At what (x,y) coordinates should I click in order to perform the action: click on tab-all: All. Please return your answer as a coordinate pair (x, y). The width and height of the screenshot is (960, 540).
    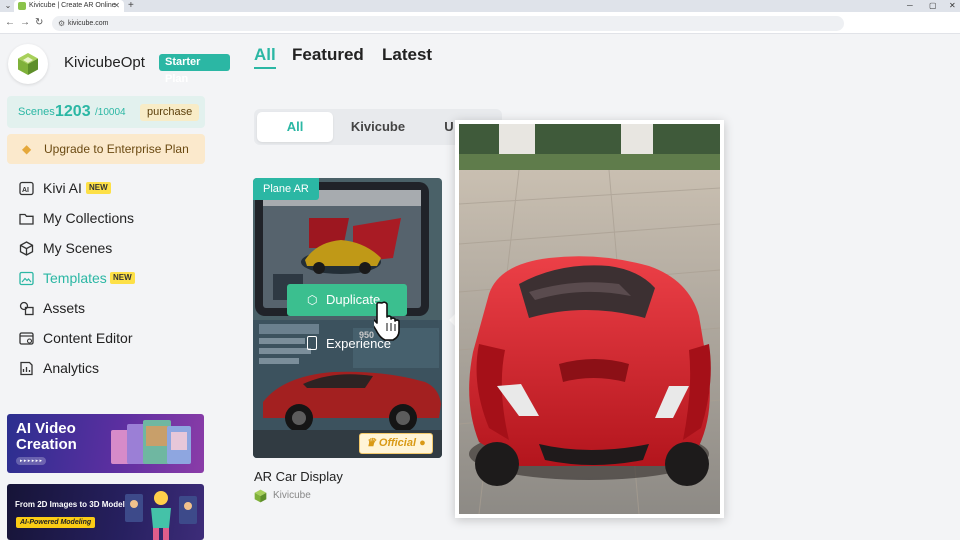
    Looking at the image, I should click on (265, 55).